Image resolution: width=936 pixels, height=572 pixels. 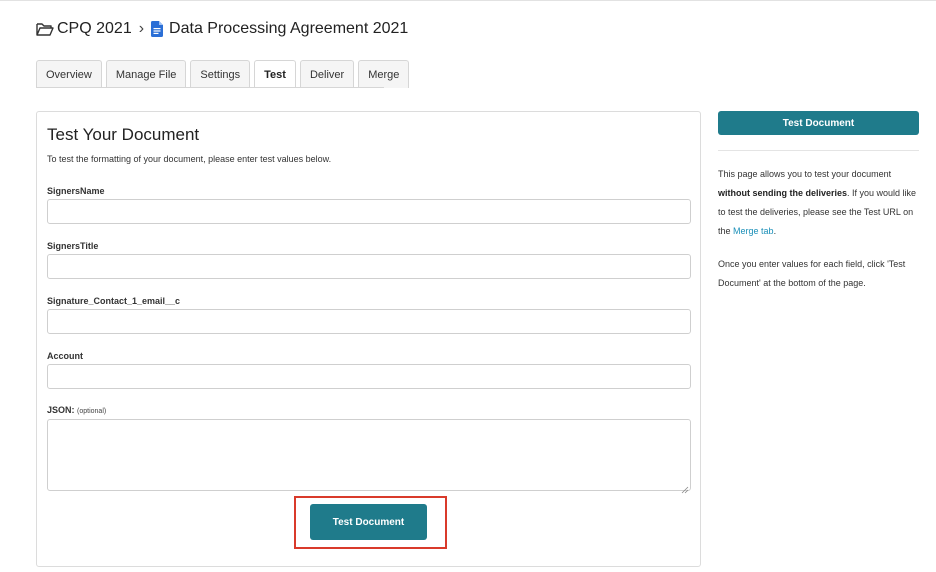 What do you see at coordinates (384, 74) in the screenshot?
I see `tab-merge: Merge` at bounding box center [384, 74].